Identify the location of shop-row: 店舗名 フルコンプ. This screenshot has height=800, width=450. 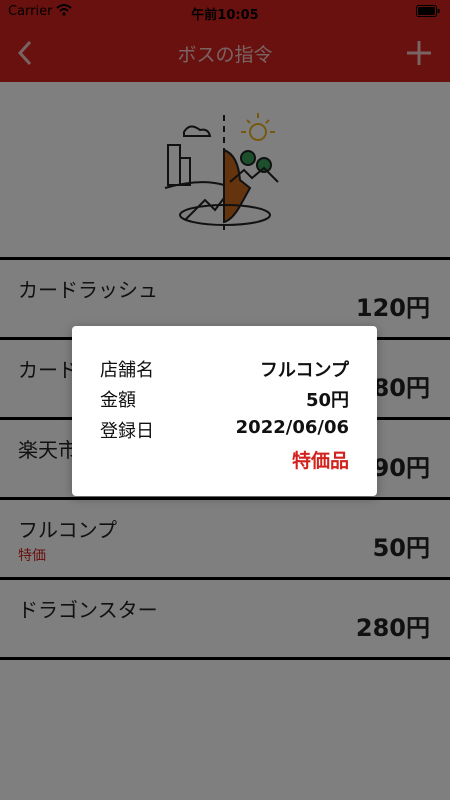
(224, 369).